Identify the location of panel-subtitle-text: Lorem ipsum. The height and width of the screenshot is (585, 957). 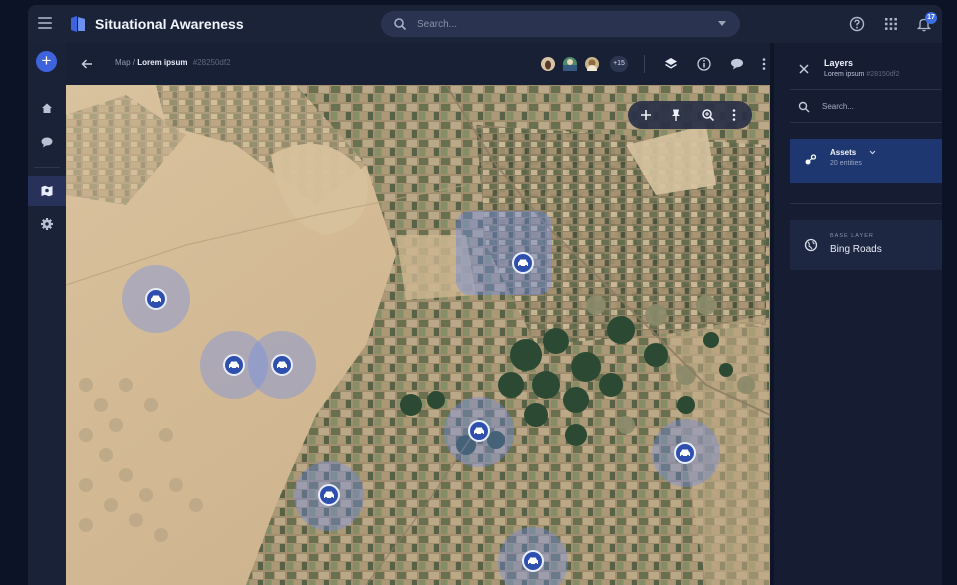
(844, 74).